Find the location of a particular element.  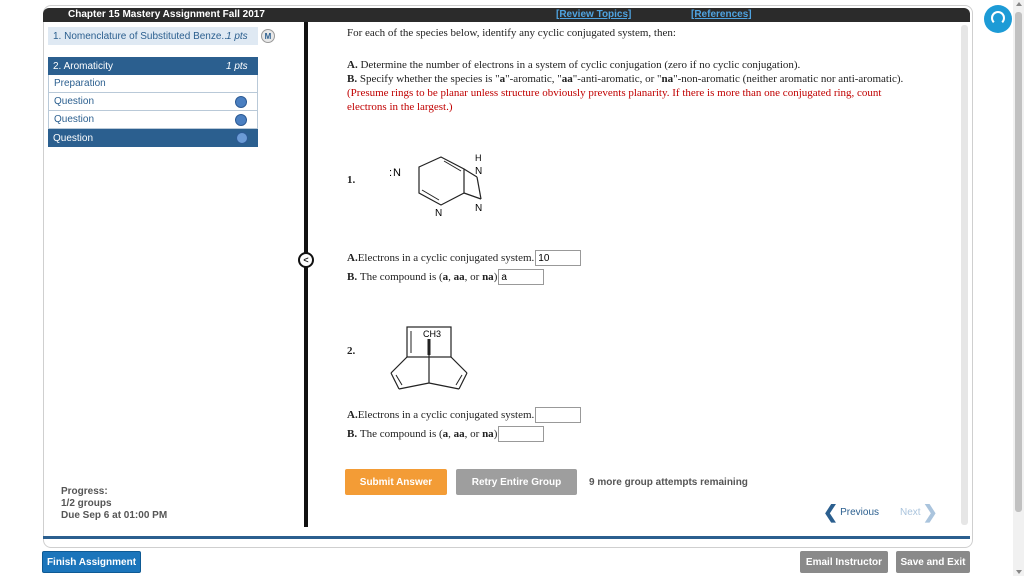

retry-group-button: Retry Entire Group is located at coordinates (516, 482).